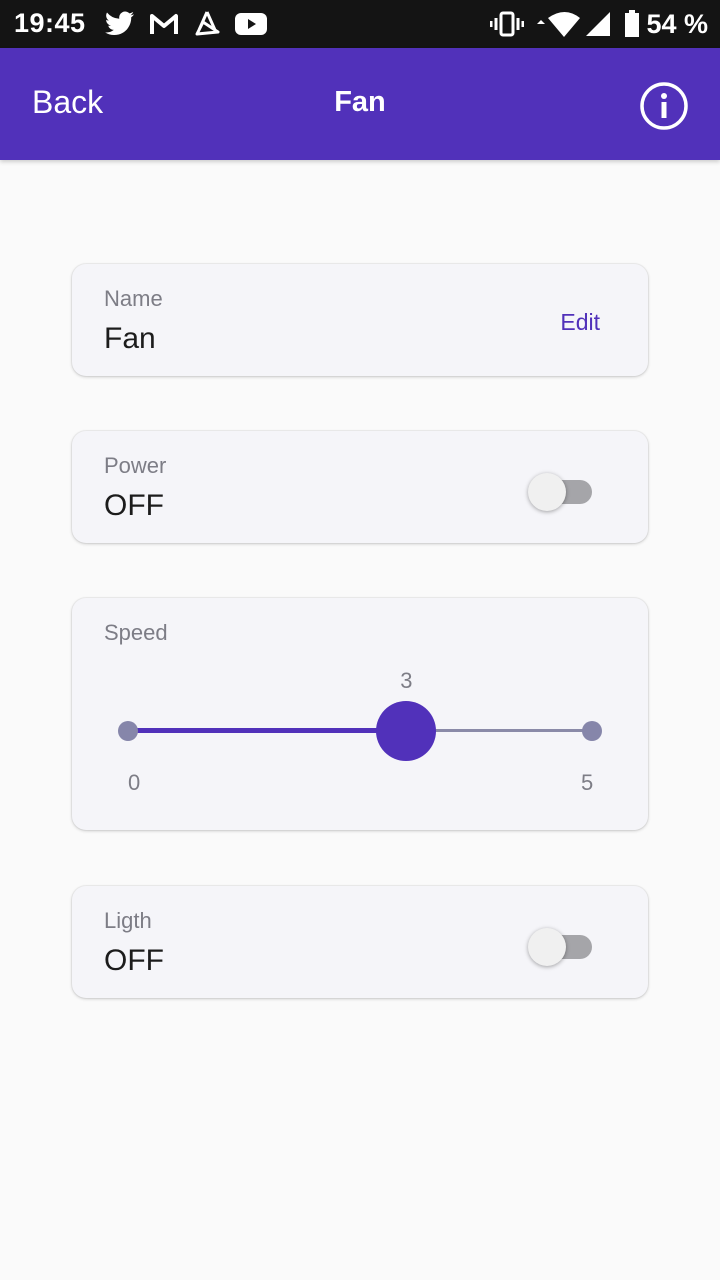  Describe the element at coordinates (547, 492) in the screenshot. I see `power-toggle-thumb` at that location.